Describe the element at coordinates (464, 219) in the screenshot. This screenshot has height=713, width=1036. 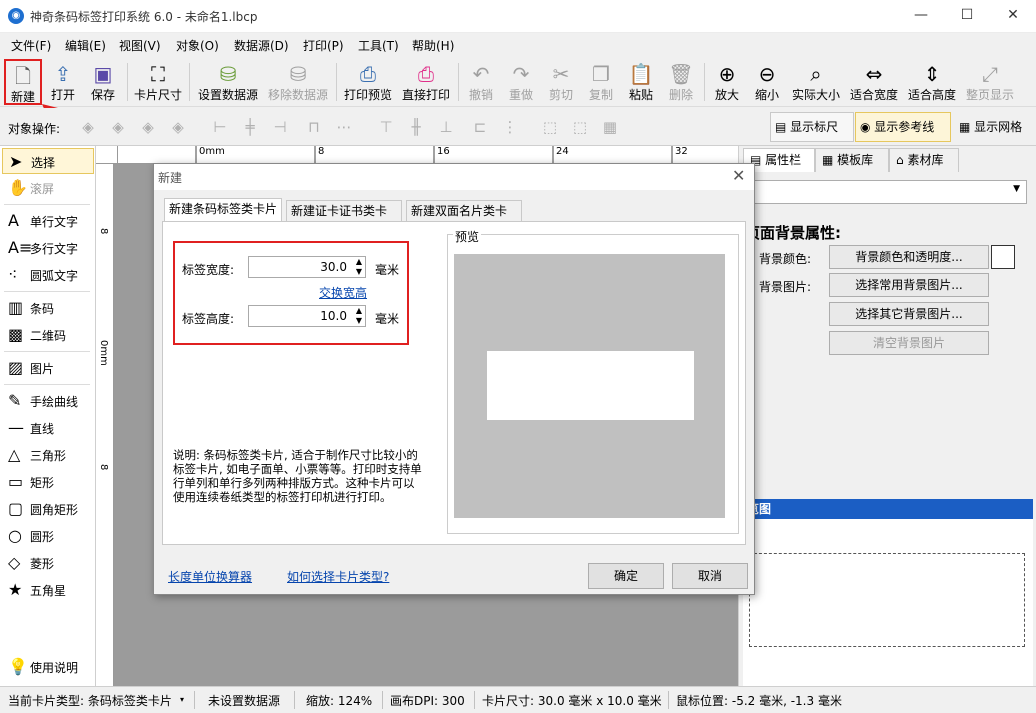
I see `tab-business-card: 新建双面名片类卡片` at that location.